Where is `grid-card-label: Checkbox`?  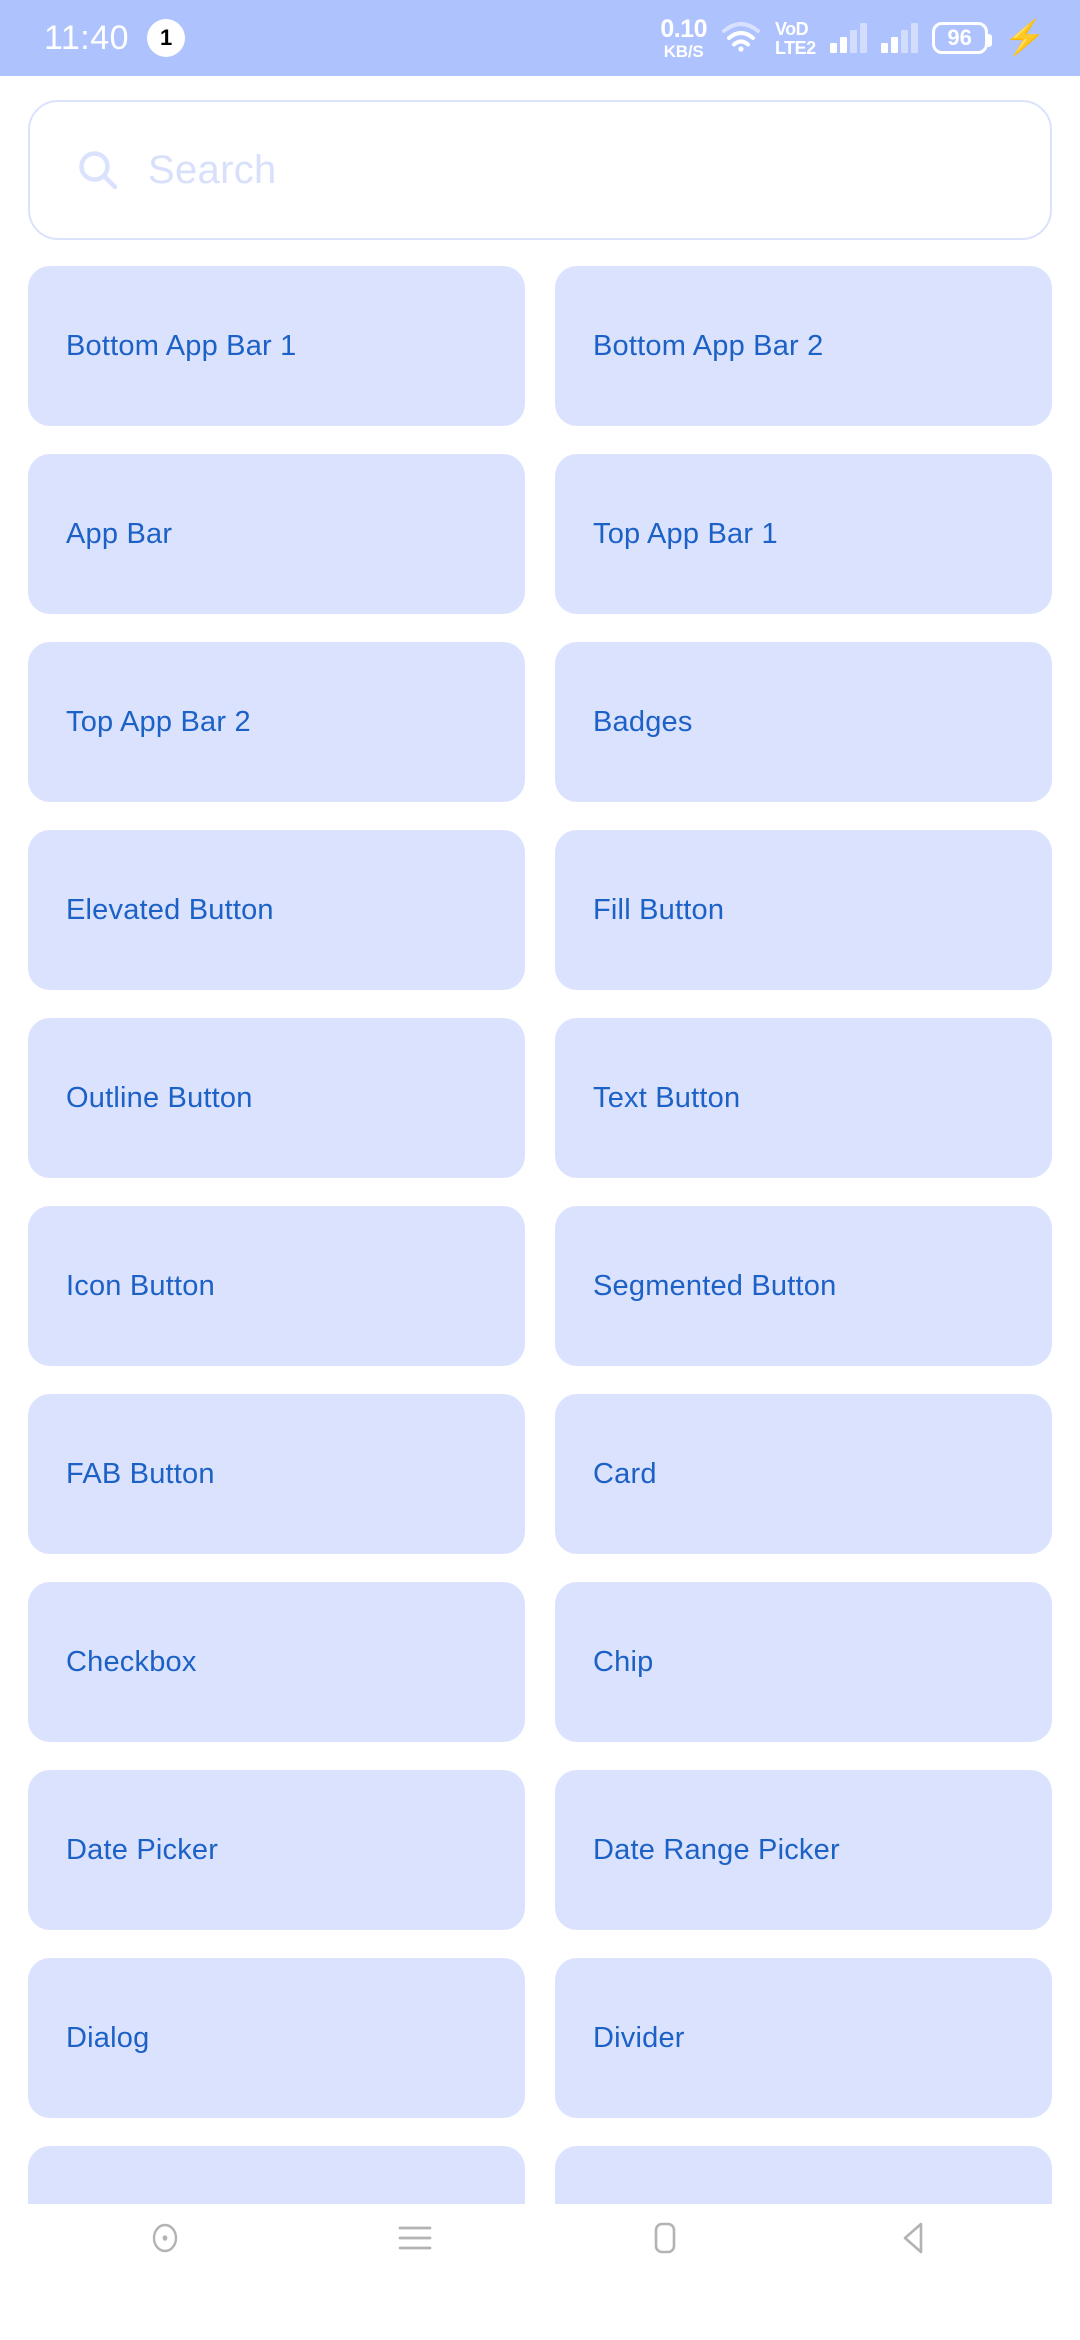
grid-card-label: Checkbox is located at coordinates (131, 1661).